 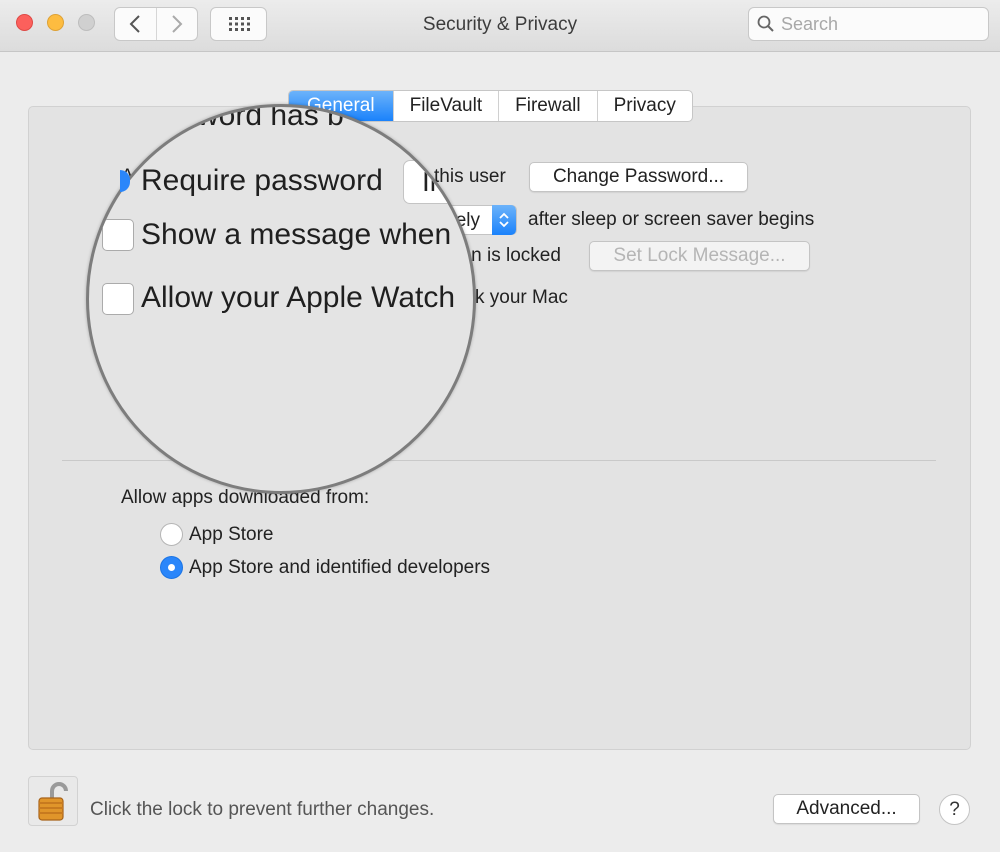 I want to click on back-button, so click(x=135, y=24).